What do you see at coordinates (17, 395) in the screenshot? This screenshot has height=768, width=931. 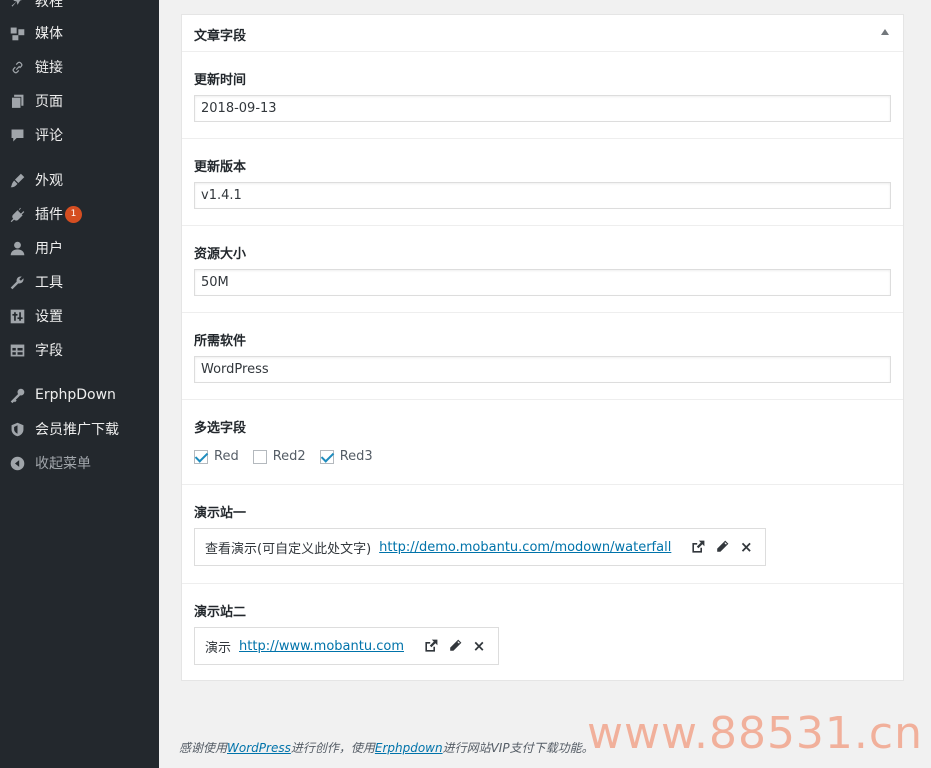 I see `key-icon` at bounding box center [17, 395].